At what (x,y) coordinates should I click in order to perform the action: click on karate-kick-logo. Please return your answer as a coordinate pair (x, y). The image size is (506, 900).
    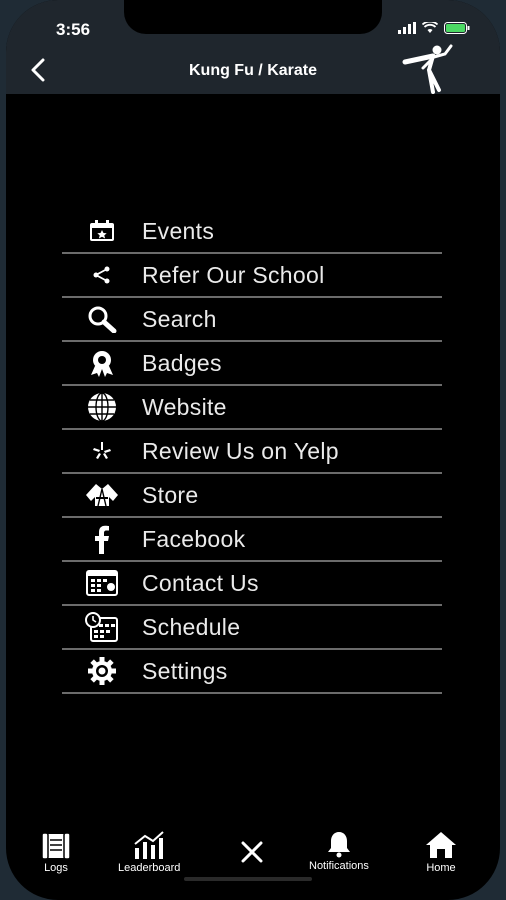
    Looking at the image, I should click on (429, 70).